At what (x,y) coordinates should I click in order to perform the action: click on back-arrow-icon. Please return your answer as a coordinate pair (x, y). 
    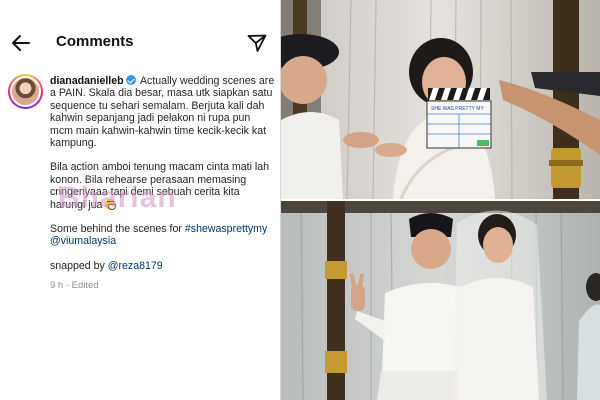
    Looking at the image, I should click on (21, 43).